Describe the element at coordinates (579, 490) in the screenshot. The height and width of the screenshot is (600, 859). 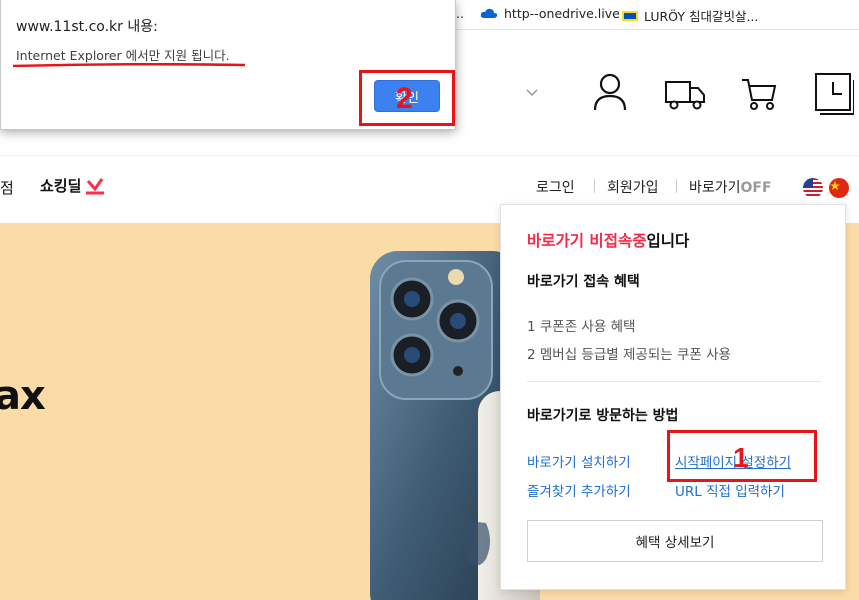
I see `add-favorite-link: 즐겨찾기 추가하기` at that location.